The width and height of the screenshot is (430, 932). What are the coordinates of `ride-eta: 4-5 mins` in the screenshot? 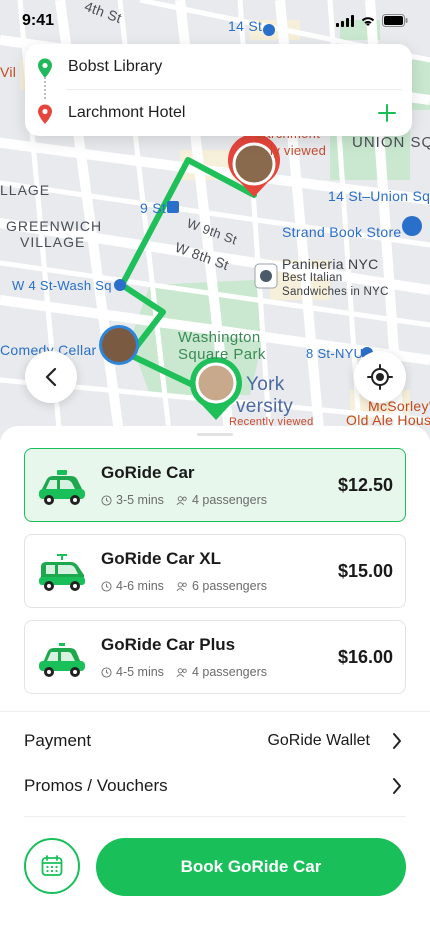 It's located at (140, 672).